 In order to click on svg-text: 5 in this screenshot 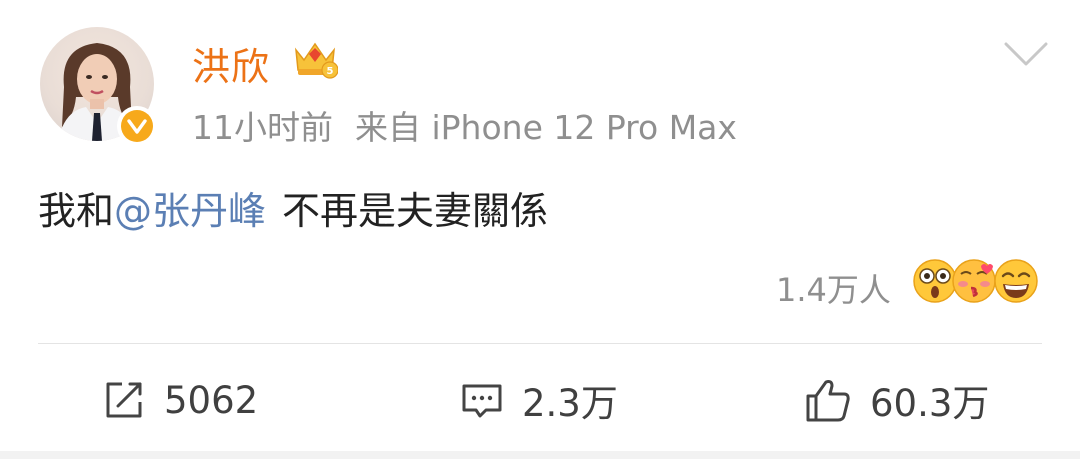, I will do `click(330, 71)`.